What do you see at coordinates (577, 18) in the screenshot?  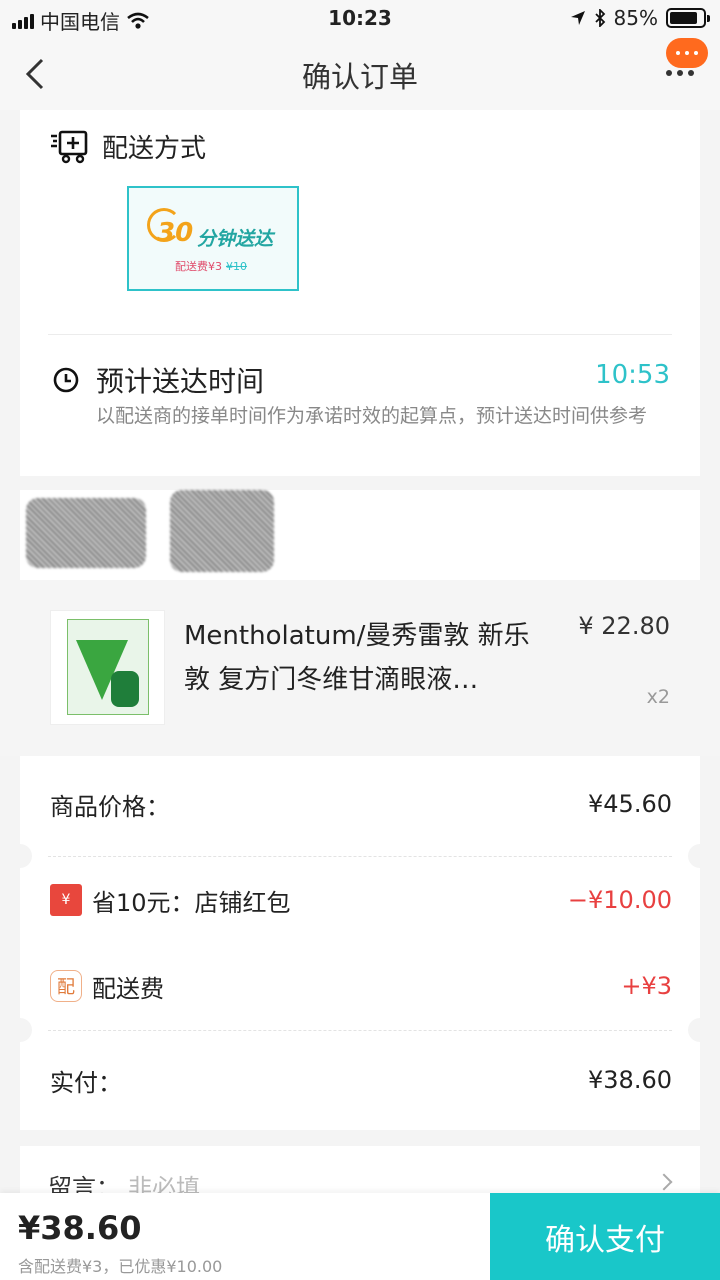 I see `location-arrow-icon` at bounding box center [577, 18].